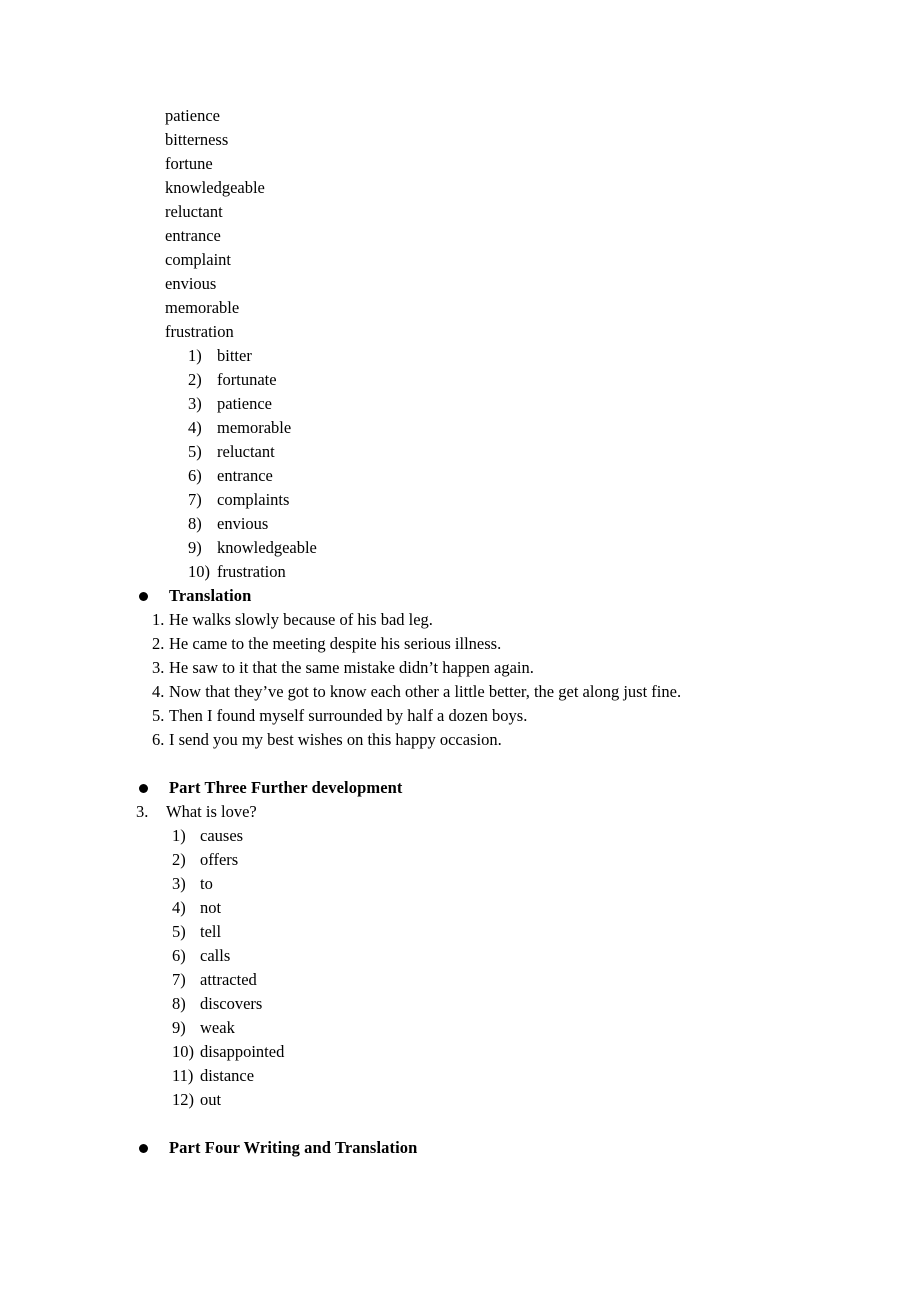 The image size is (920, 1302). I want to click on development-answer-item: 10) disappointed, so click(460, 1052).